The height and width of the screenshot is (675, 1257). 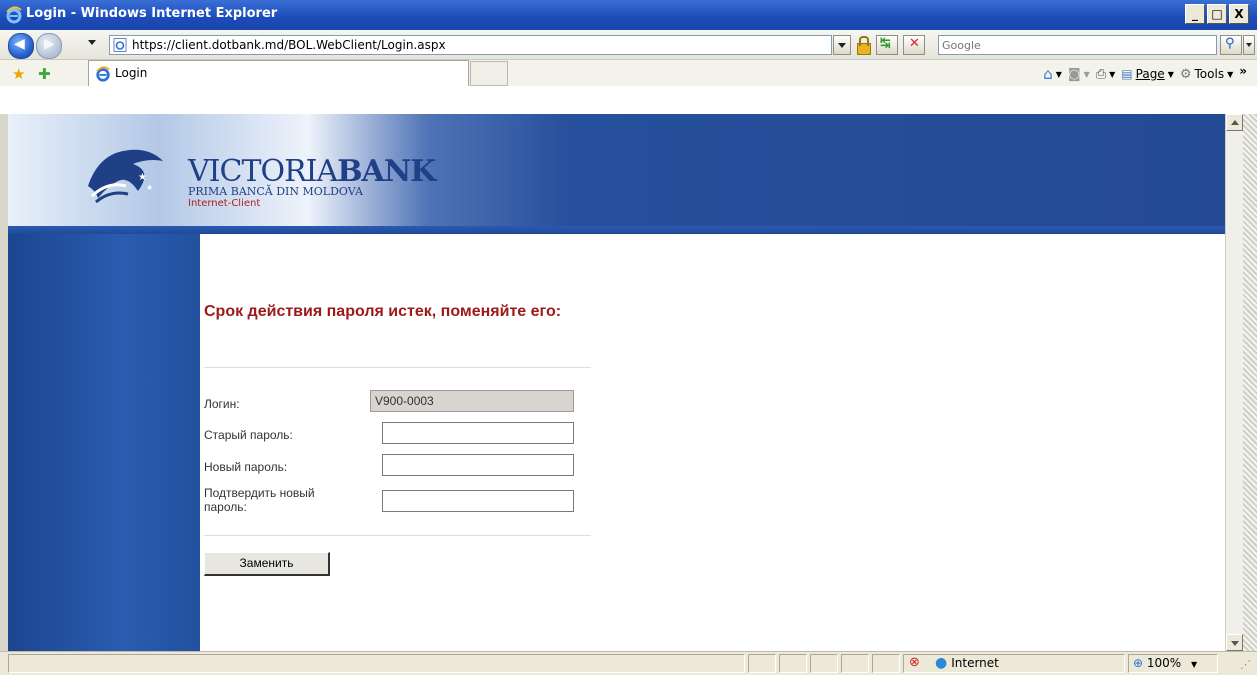 I want to click on search-button: ⚲, so click(x=1231, y=45).